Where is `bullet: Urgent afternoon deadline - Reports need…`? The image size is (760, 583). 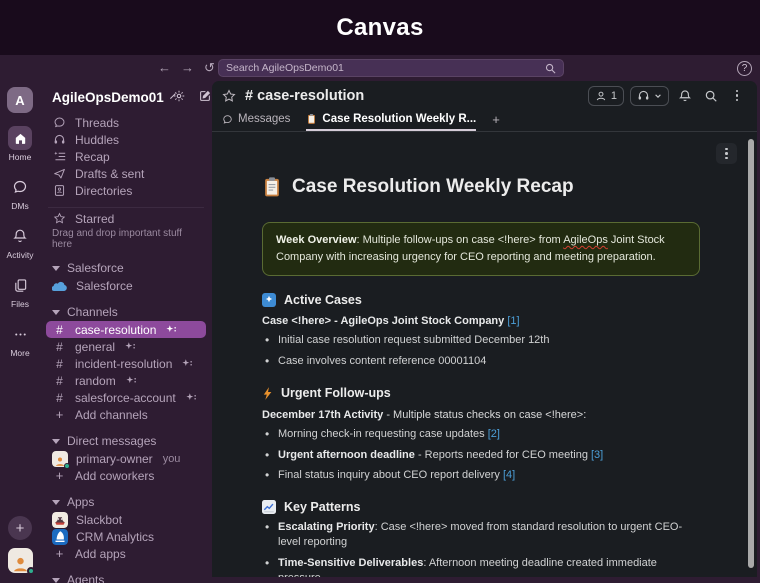 bullet: Urgent afternoon deadline - Reports need… is located at coordinates (477, 455).